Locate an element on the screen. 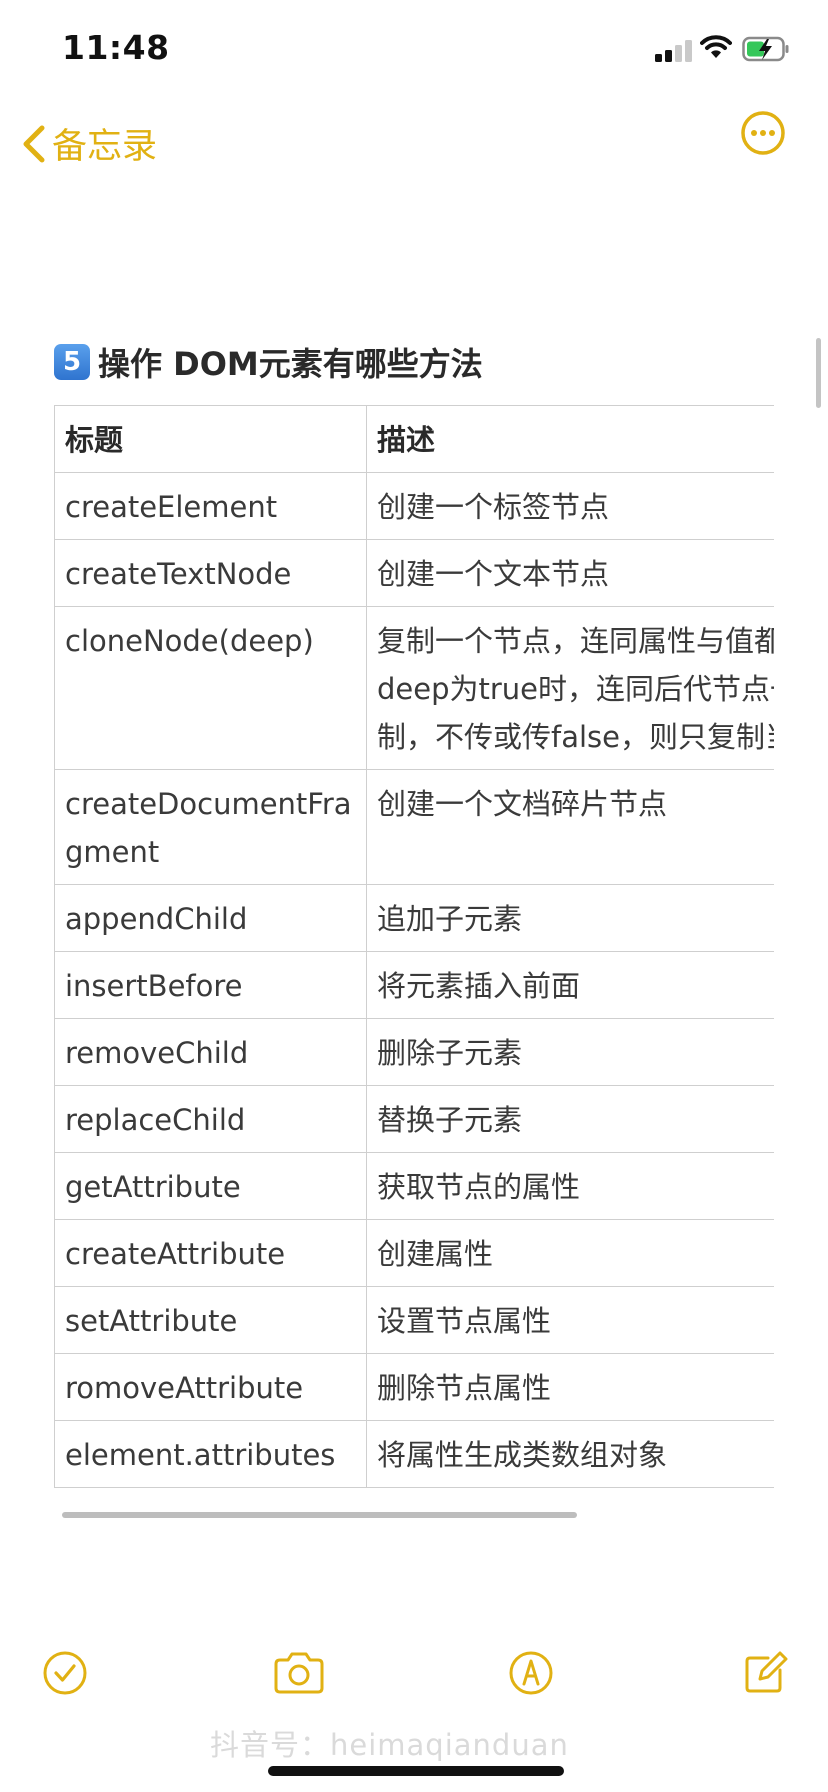  compose-icon is located at coordinates (765, 1673).